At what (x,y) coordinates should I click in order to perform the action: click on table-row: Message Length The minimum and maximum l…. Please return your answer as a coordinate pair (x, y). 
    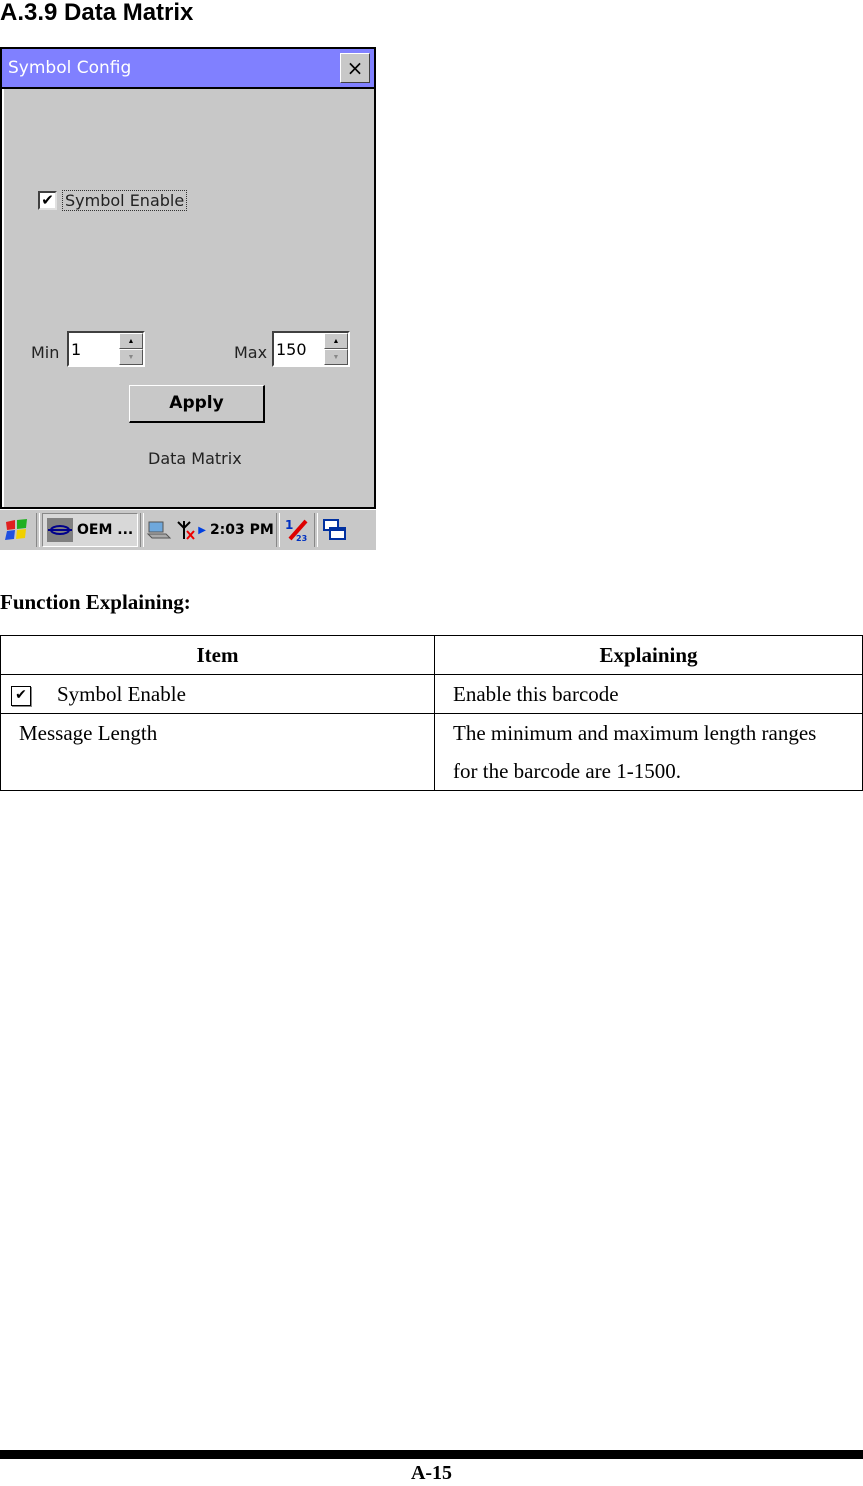
    Looking at the image, I should click on (431, 752).